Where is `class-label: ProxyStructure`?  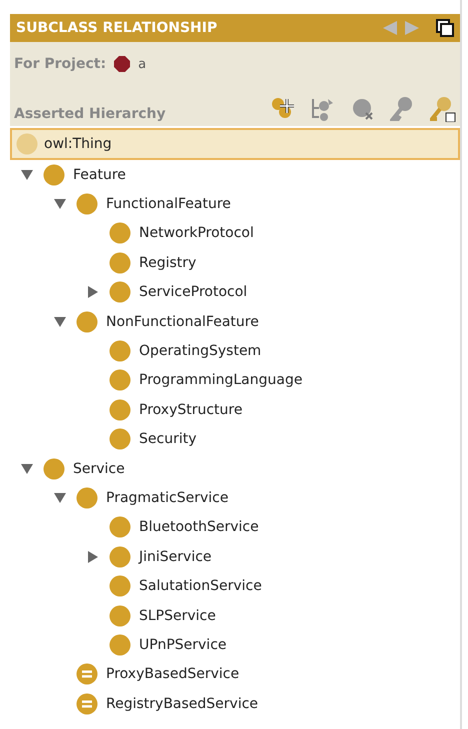 class-label: ProxyStructure is located at coordinates (190, 410).